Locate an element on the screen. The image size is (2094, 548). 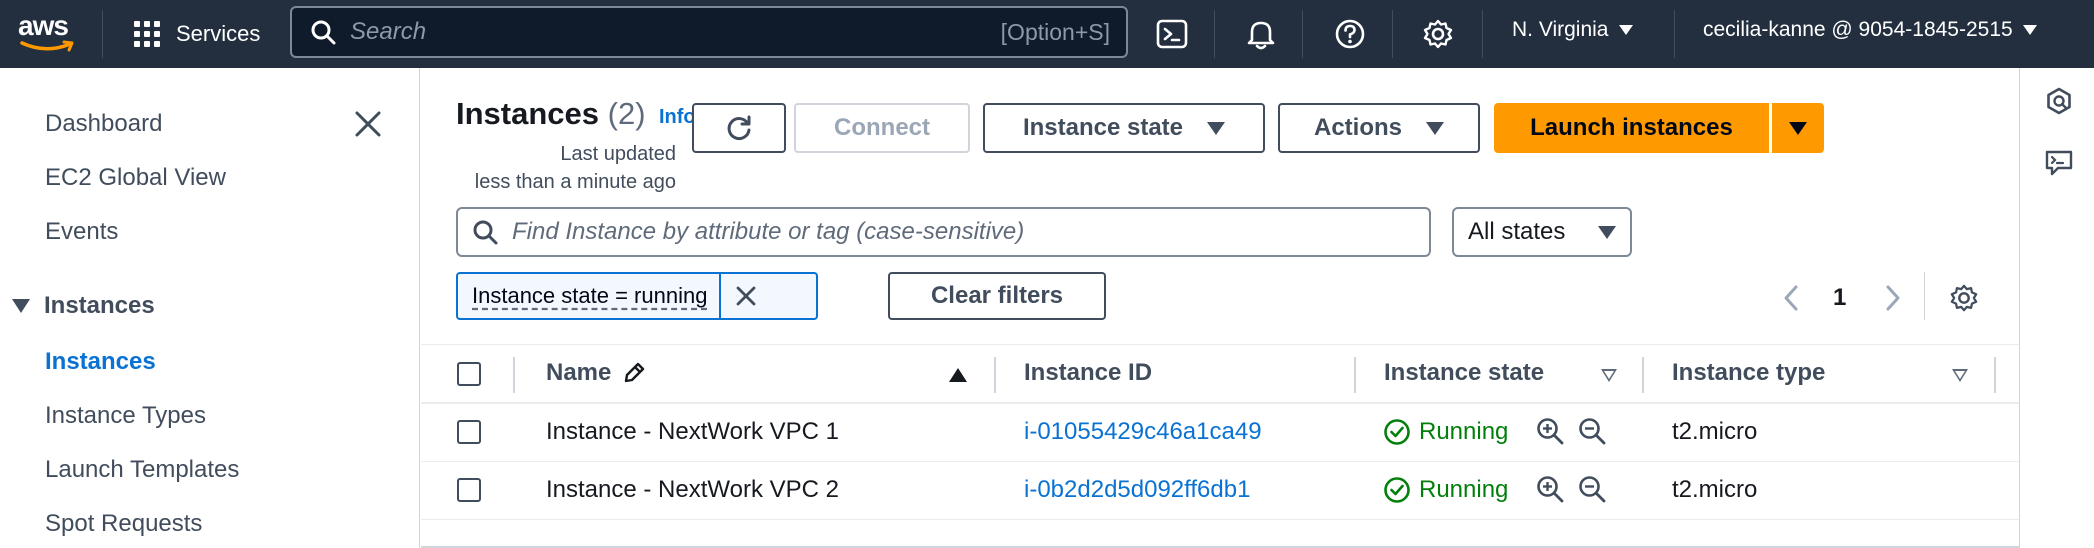
services-label: Services is located at coordinates (218, 33).